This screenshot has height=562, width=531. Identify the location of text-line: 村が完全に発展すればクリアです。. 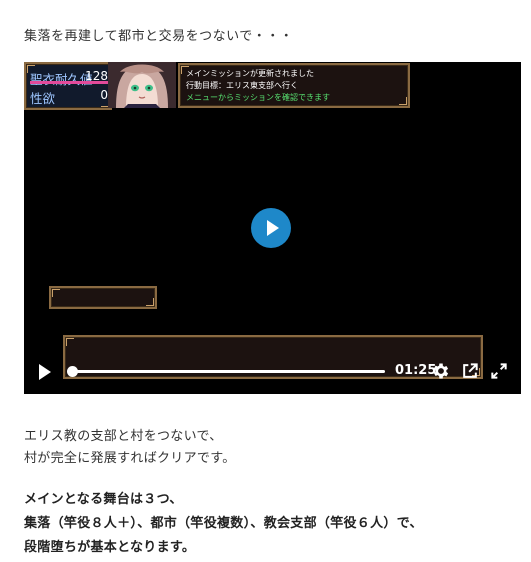
(130, 458).